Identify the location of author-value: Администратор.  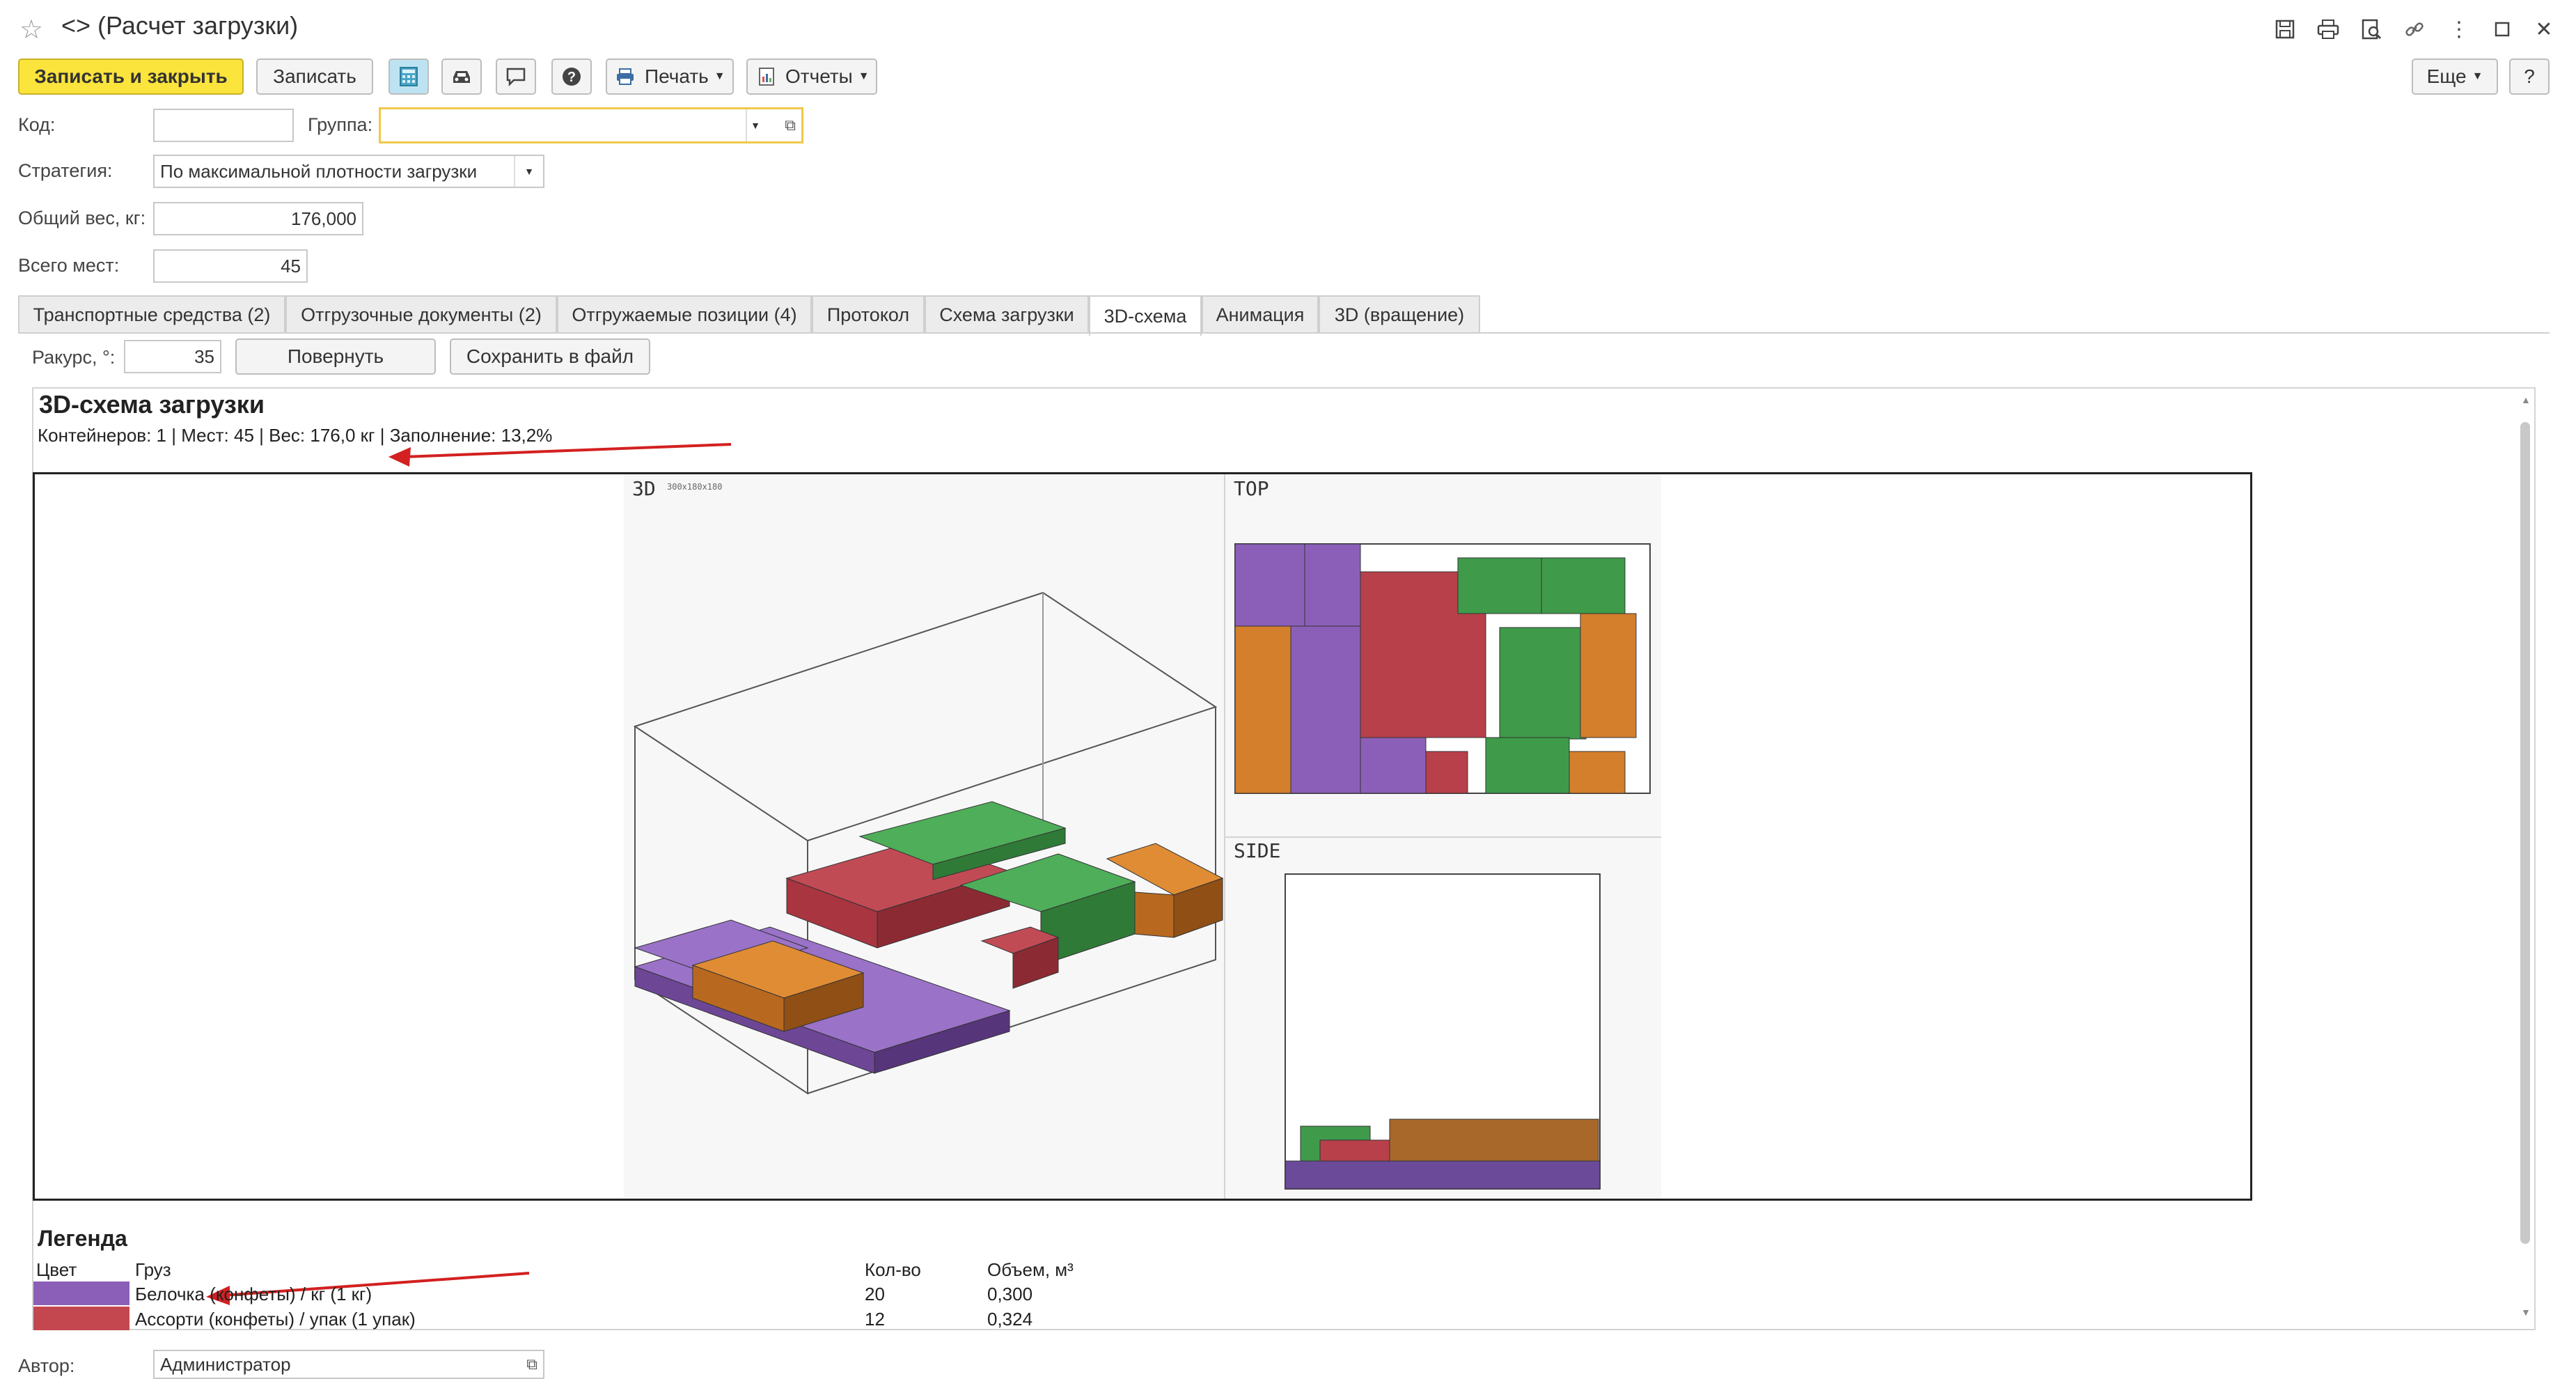
(225, 1364).